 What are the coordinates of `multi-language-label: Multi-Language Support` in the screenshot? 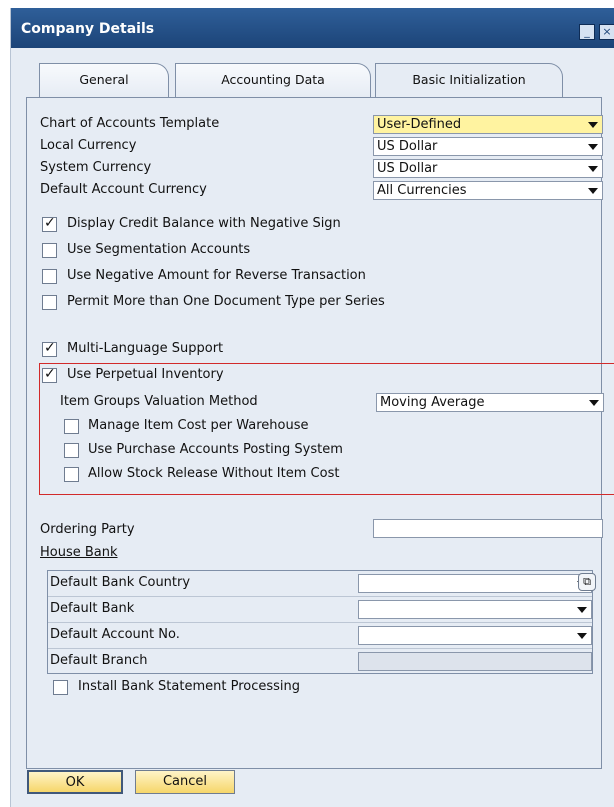 It's located at (145, 348).